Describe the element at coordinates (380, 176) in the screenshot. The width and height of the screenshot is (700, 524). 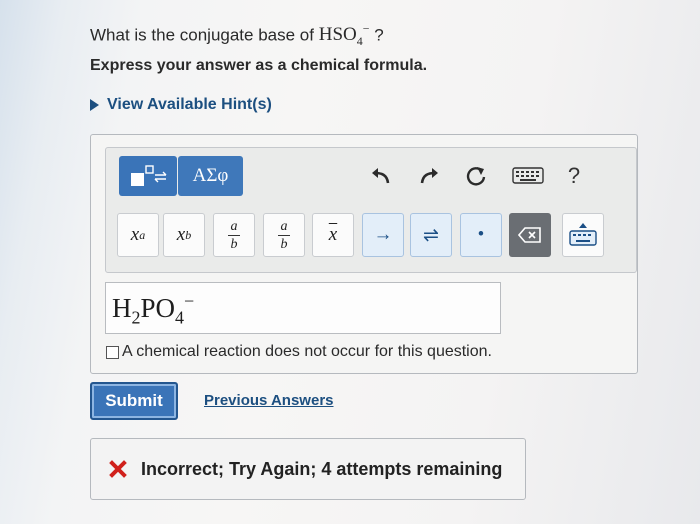
I see `undo-icon` at that location.